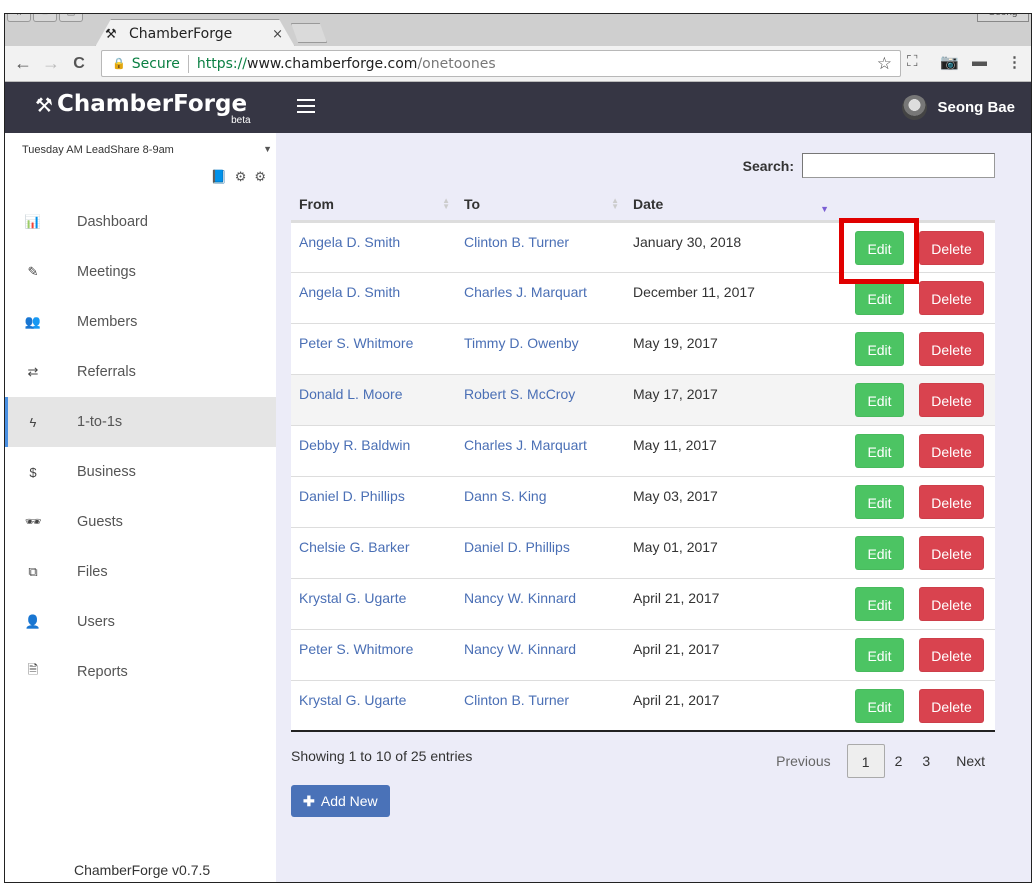 Image resolution: width=1036 pixels, height=895 pixels. I want to click on from-member-link: Chelsie G. Barker, so click(354, 547).